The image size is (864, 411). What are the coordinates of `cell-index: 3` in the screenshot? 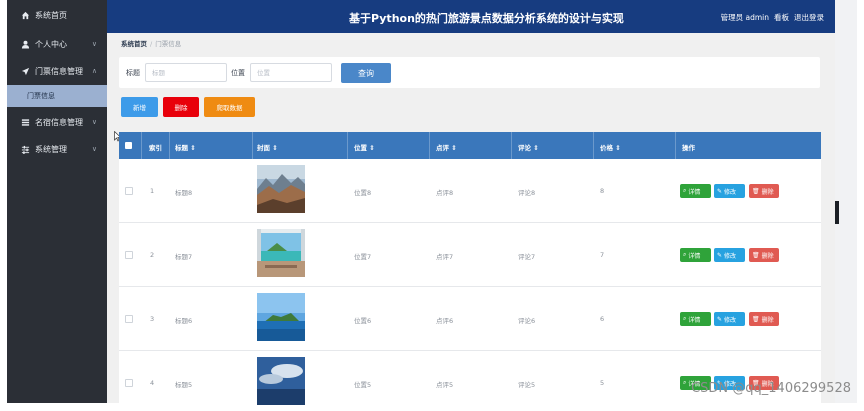 It's located at (152, 319).